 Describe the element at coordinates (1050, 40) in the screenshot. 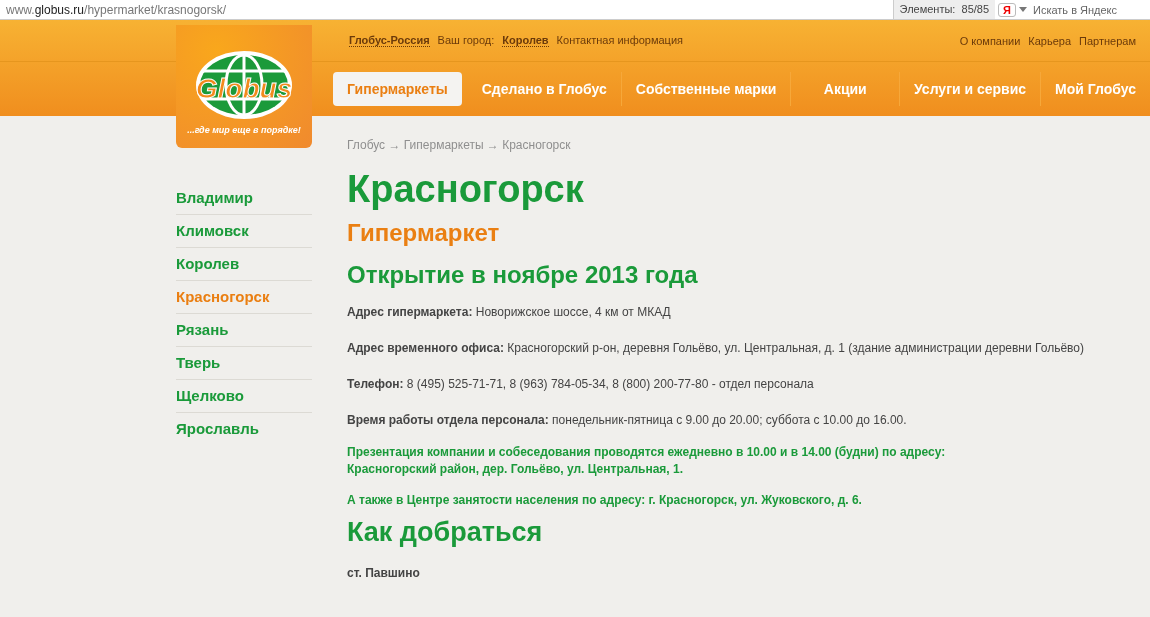

I see `top-link: Карьера` at that location.